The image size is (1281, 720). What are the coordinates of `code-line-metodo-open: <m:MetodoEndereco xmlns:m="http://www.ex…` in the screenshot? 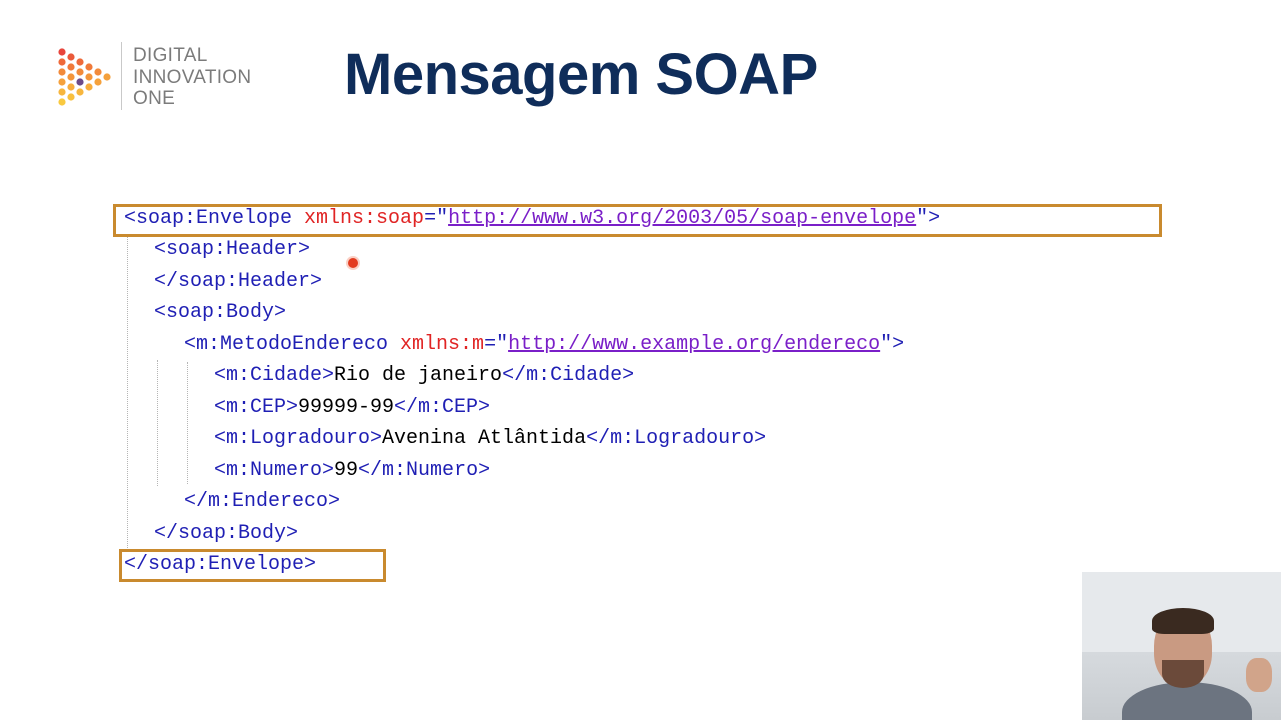 It's located at (544, 345).